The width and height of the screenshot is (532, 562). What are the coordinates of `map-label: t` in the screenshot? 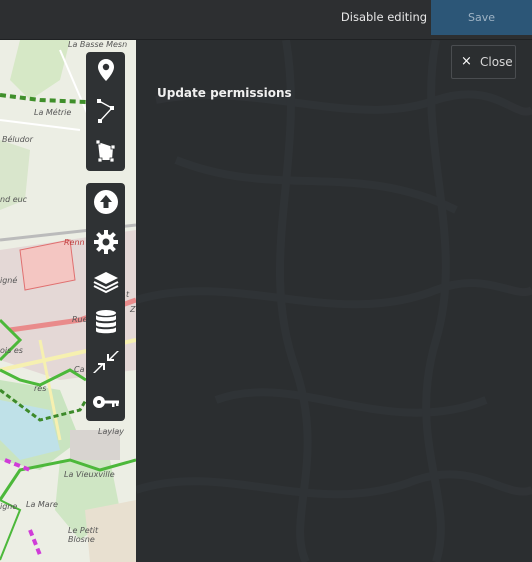 It's located at (128, 294).